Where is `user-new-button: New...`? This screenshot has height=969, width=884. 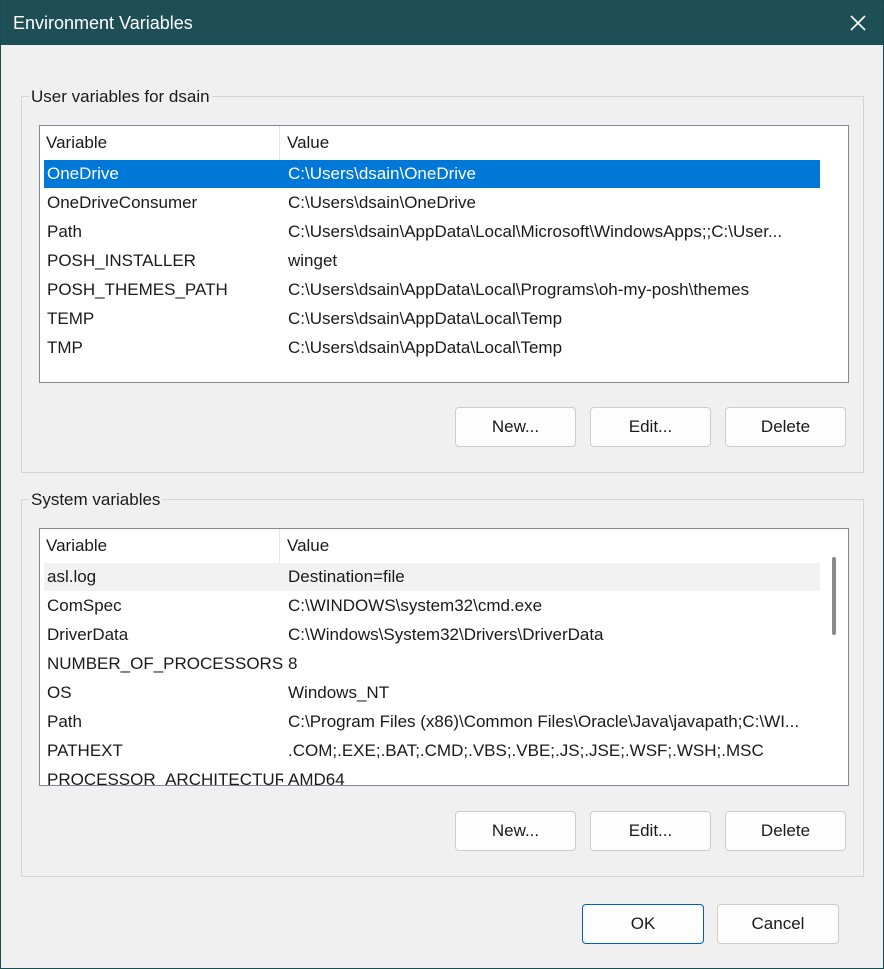 user-new-button: New... is located at coordinates (515, 427).